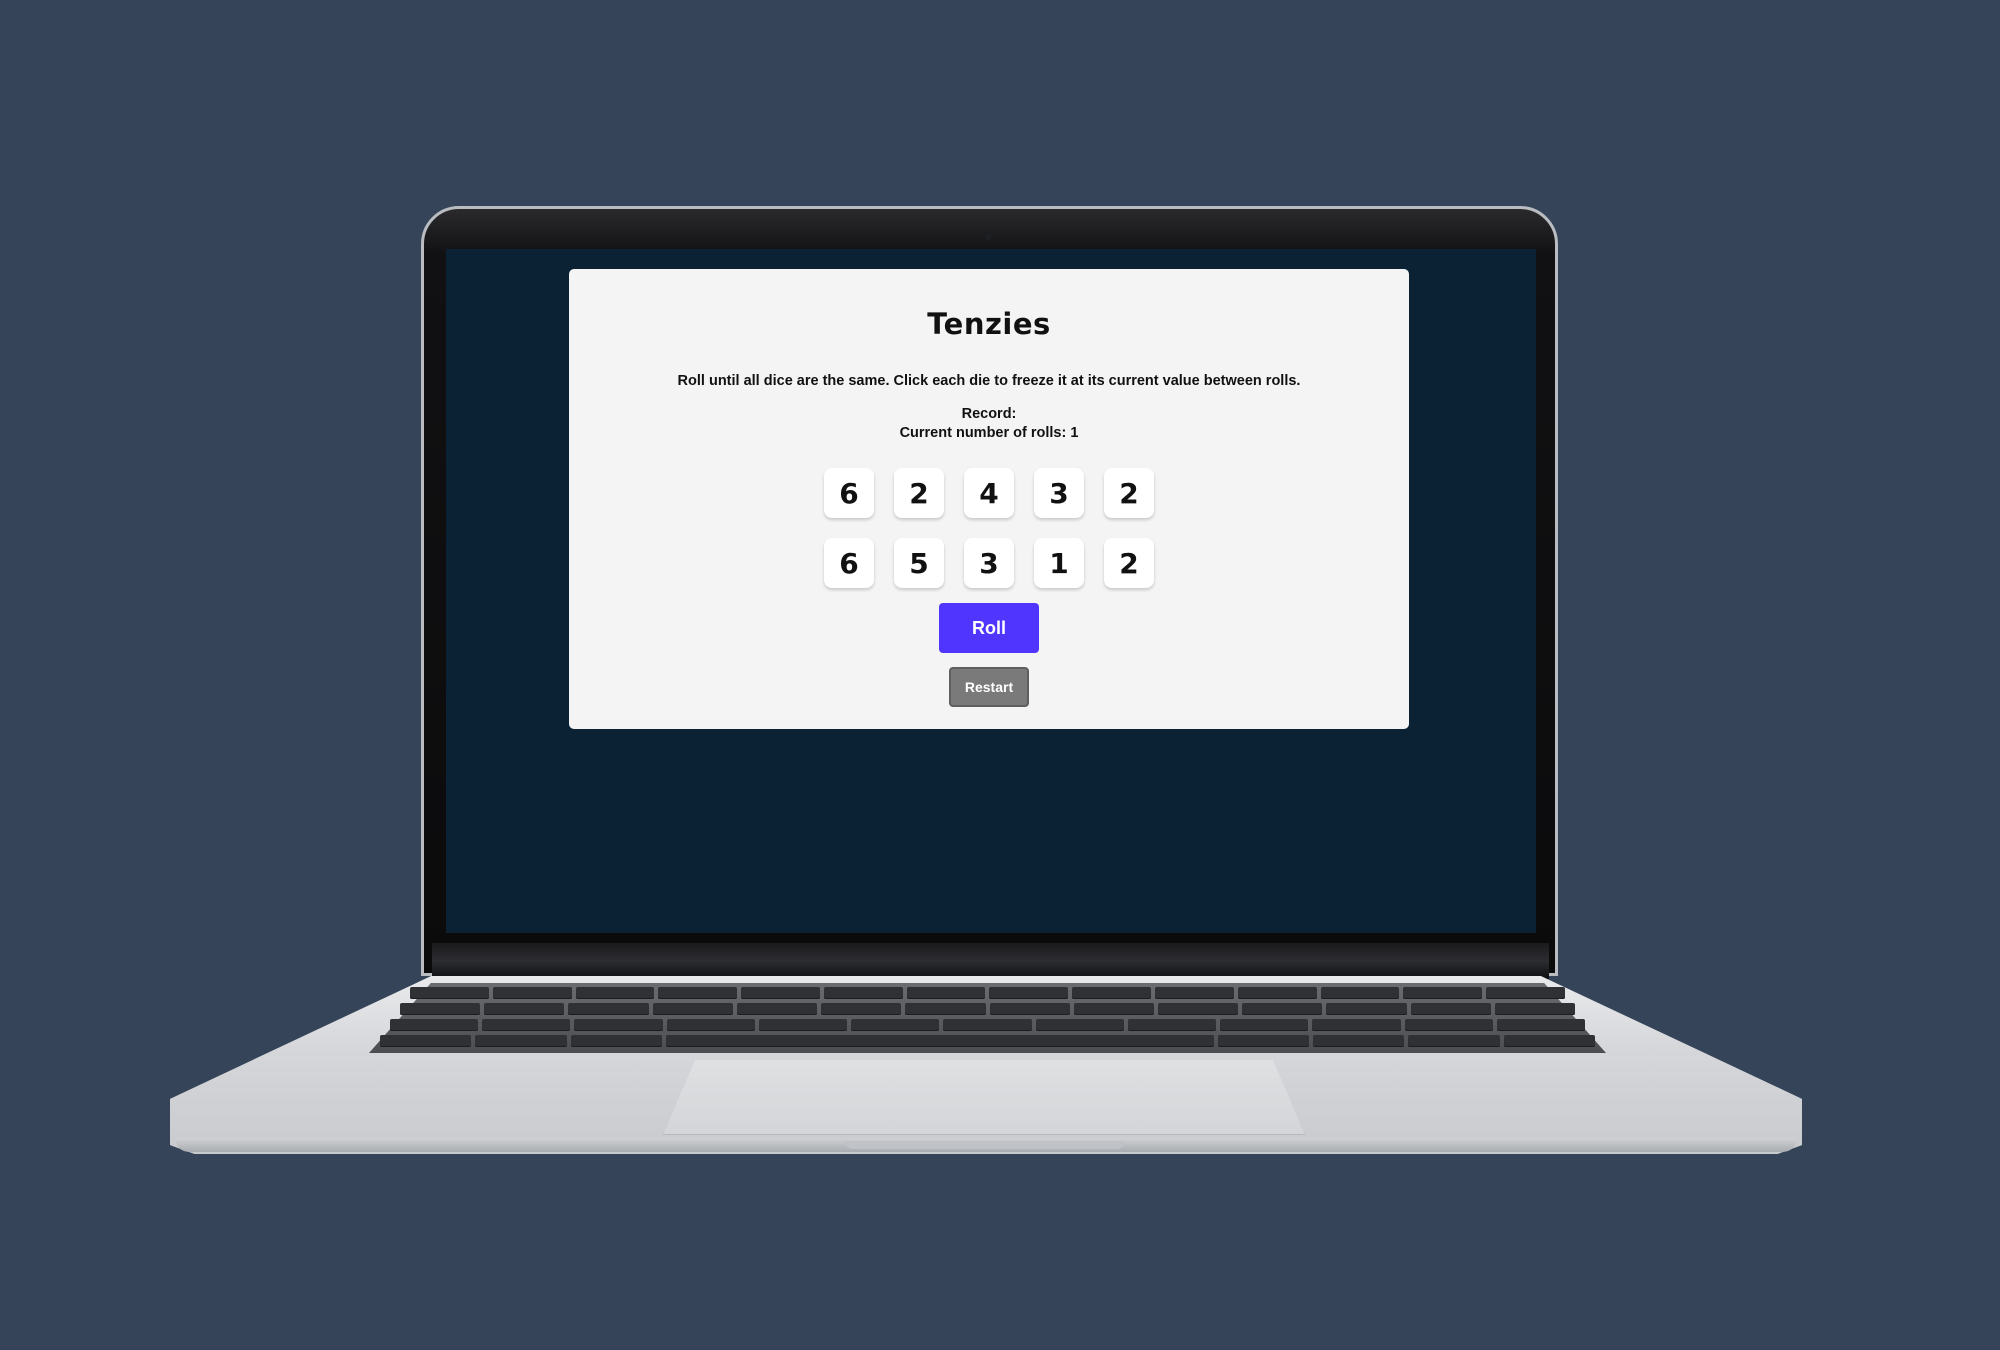 This screenshot has width=2000, height=1350. Describe the element at coordinates (988, 236) in the screenshot. I see `webcam` at that location.